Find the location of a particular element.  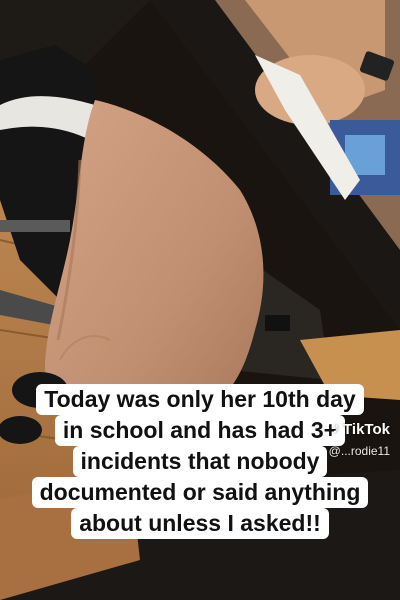

caption-line: in school and has had 3+ is located at coordinates (200, 430).